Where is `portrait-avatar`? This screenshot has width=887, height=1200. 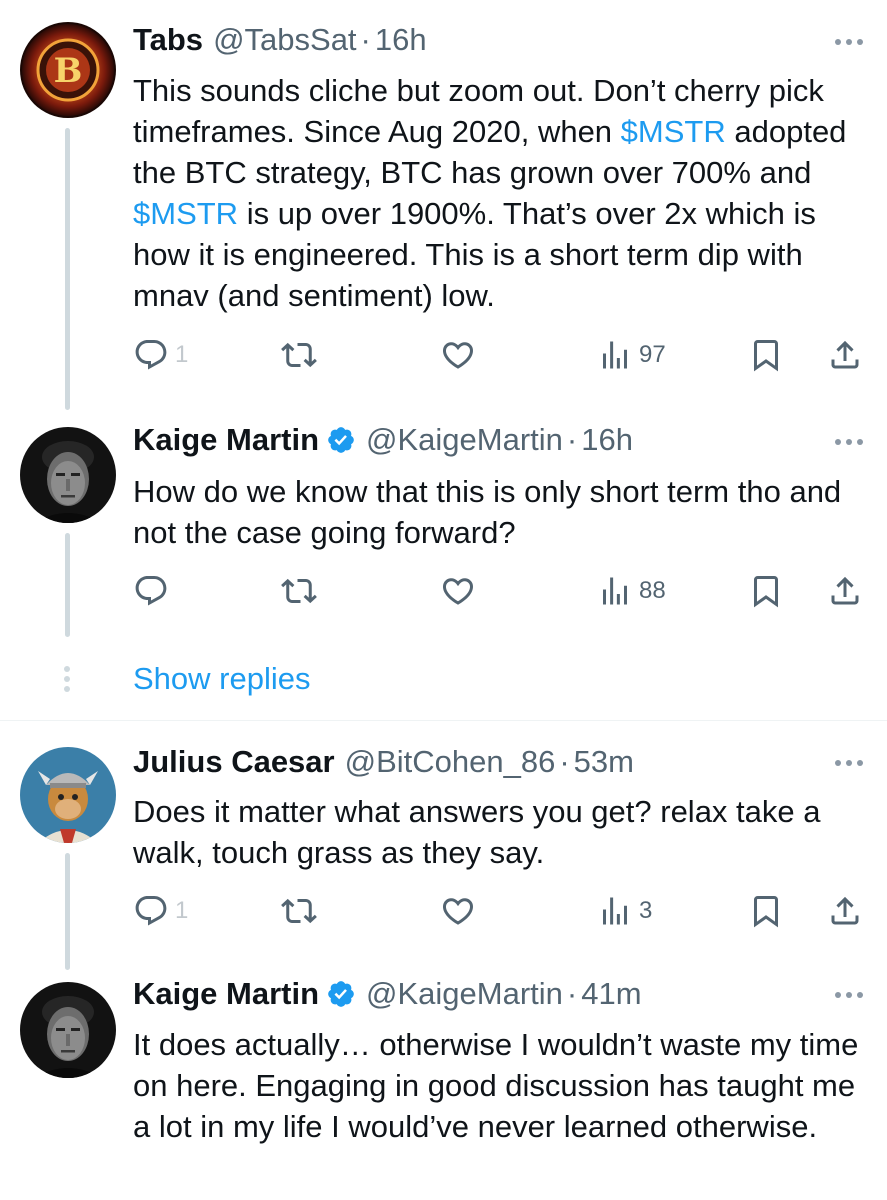
portrait-avatar is located at coordinates (68, 1030).